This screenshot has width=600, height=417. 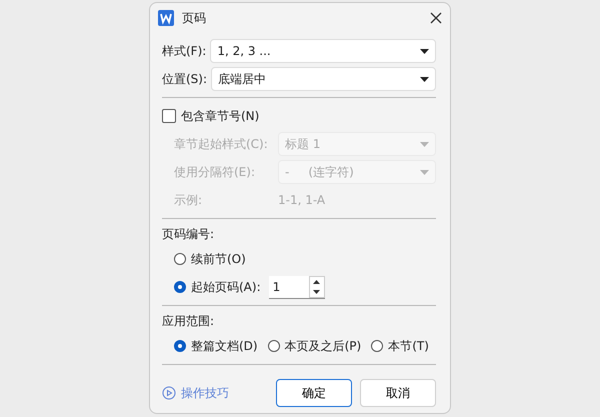 I want to click on cancel-button: 取消, so click(x=398, y=393).